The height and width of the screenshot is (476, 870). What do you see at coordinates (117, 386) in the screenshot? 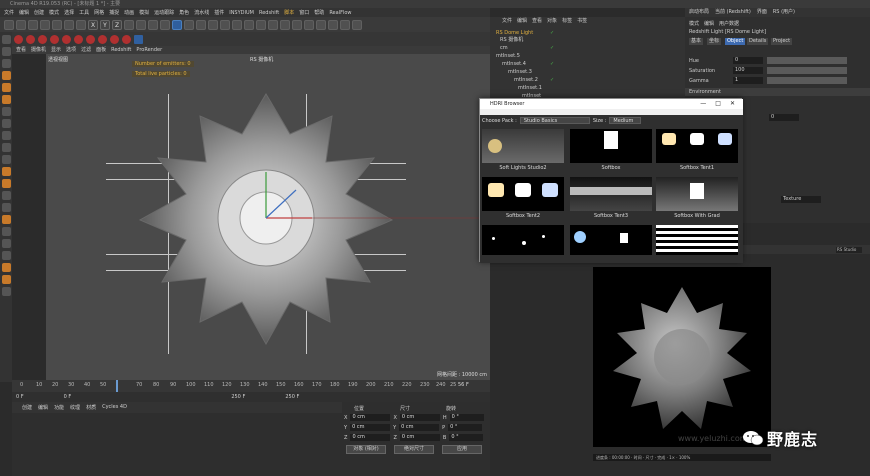
I see `playhead` at bounding box center [117, 386].